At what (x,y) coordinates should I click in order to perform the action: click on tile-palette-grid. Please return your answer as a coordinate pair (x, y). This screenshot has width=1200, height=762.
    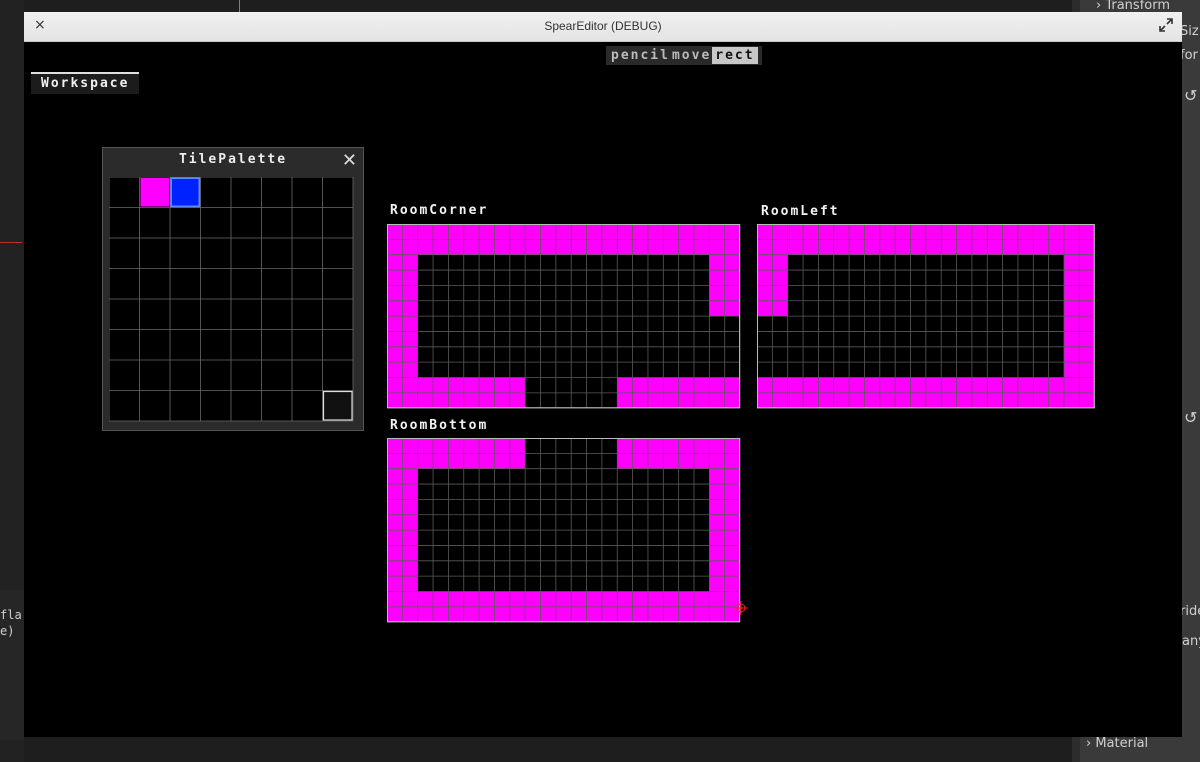
    Looking at the image, I should click on (233, 301).